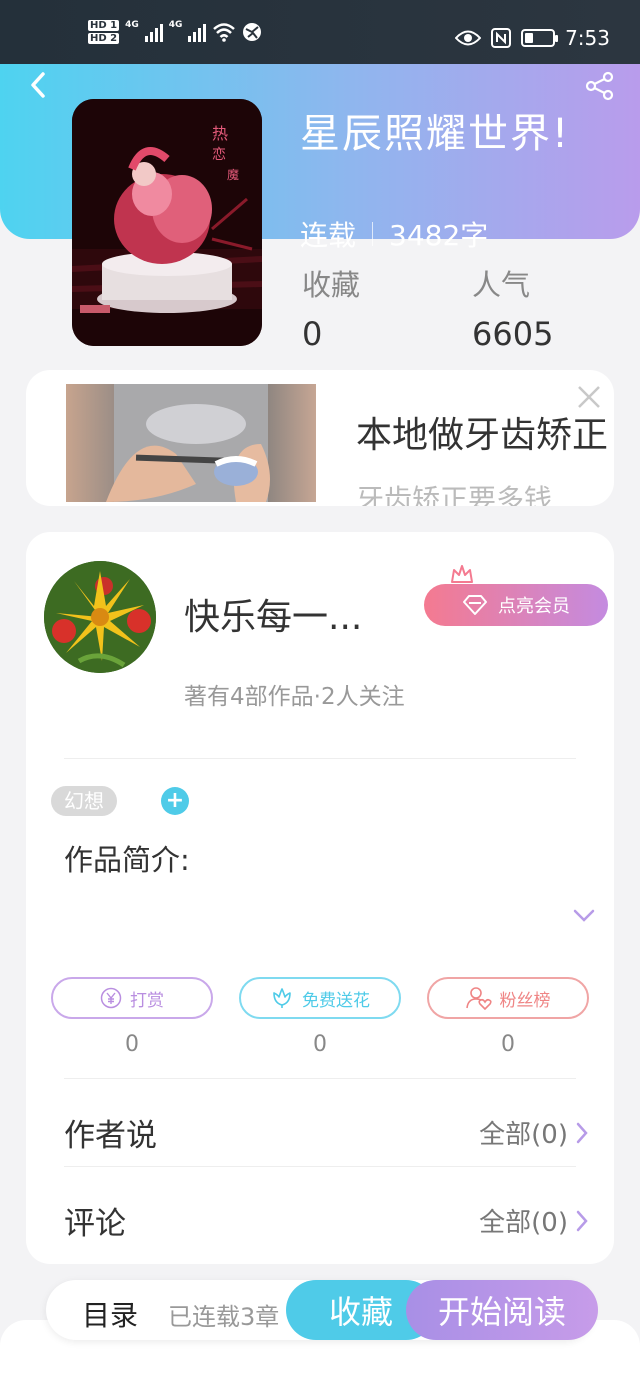  Describe the element at coordinates (468, 38) in the screenshot. I see `eye-icon` at that location.